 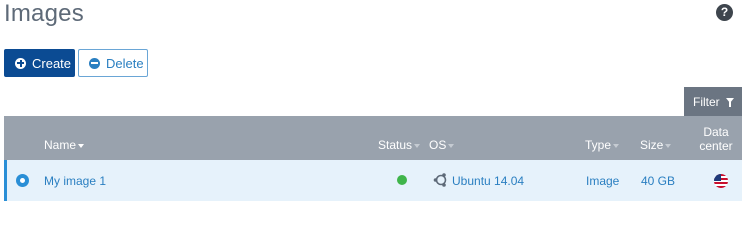 I want to click on ubuntu-icon, so click(x=440, y=180).